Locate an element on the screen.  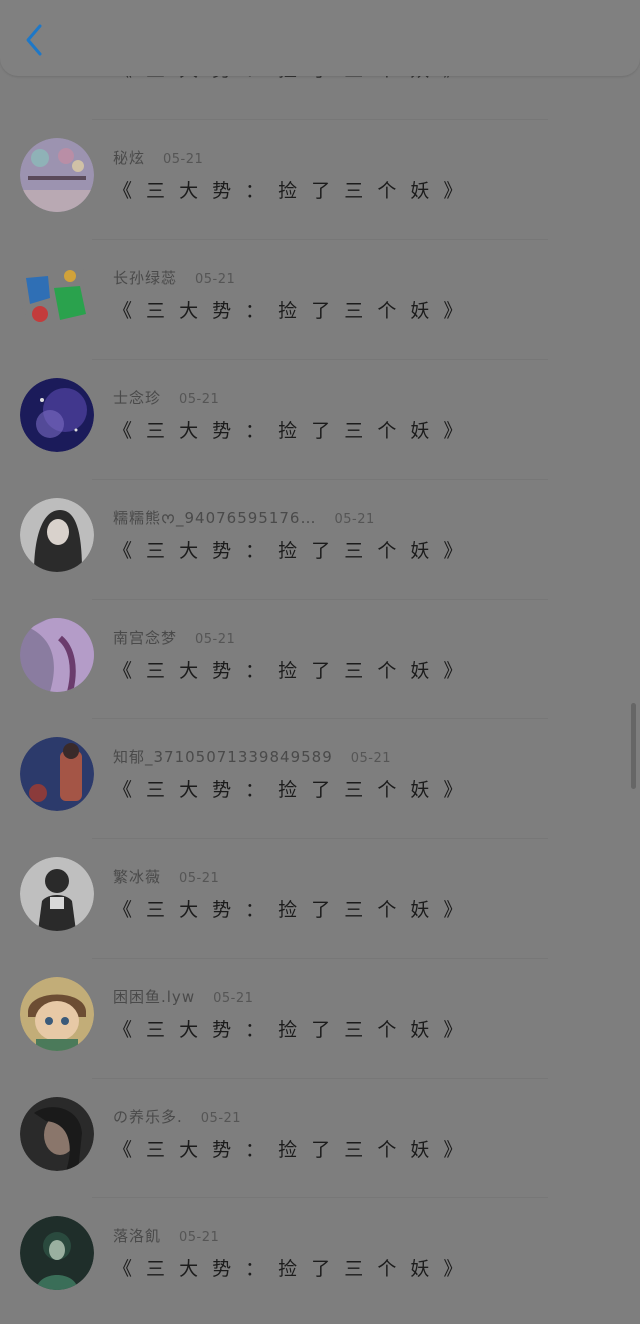
comment-meta: 困困鱼.lyw 05-21 is located at coordinates (183, 996).